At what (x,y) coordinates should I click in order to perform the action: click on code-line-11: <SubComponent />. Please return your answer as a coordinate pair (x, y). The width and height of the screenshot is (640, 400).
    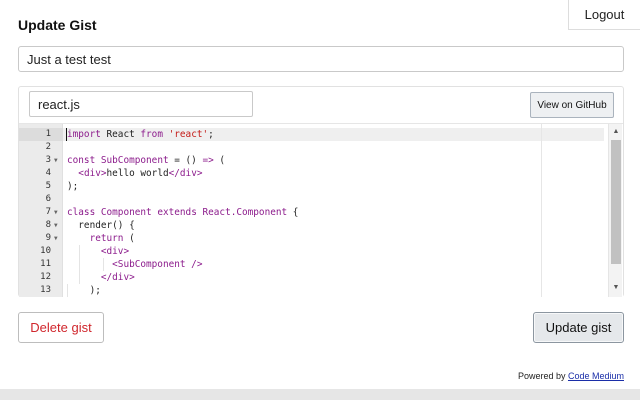
    Looking at the image, I should click on (134, 264).